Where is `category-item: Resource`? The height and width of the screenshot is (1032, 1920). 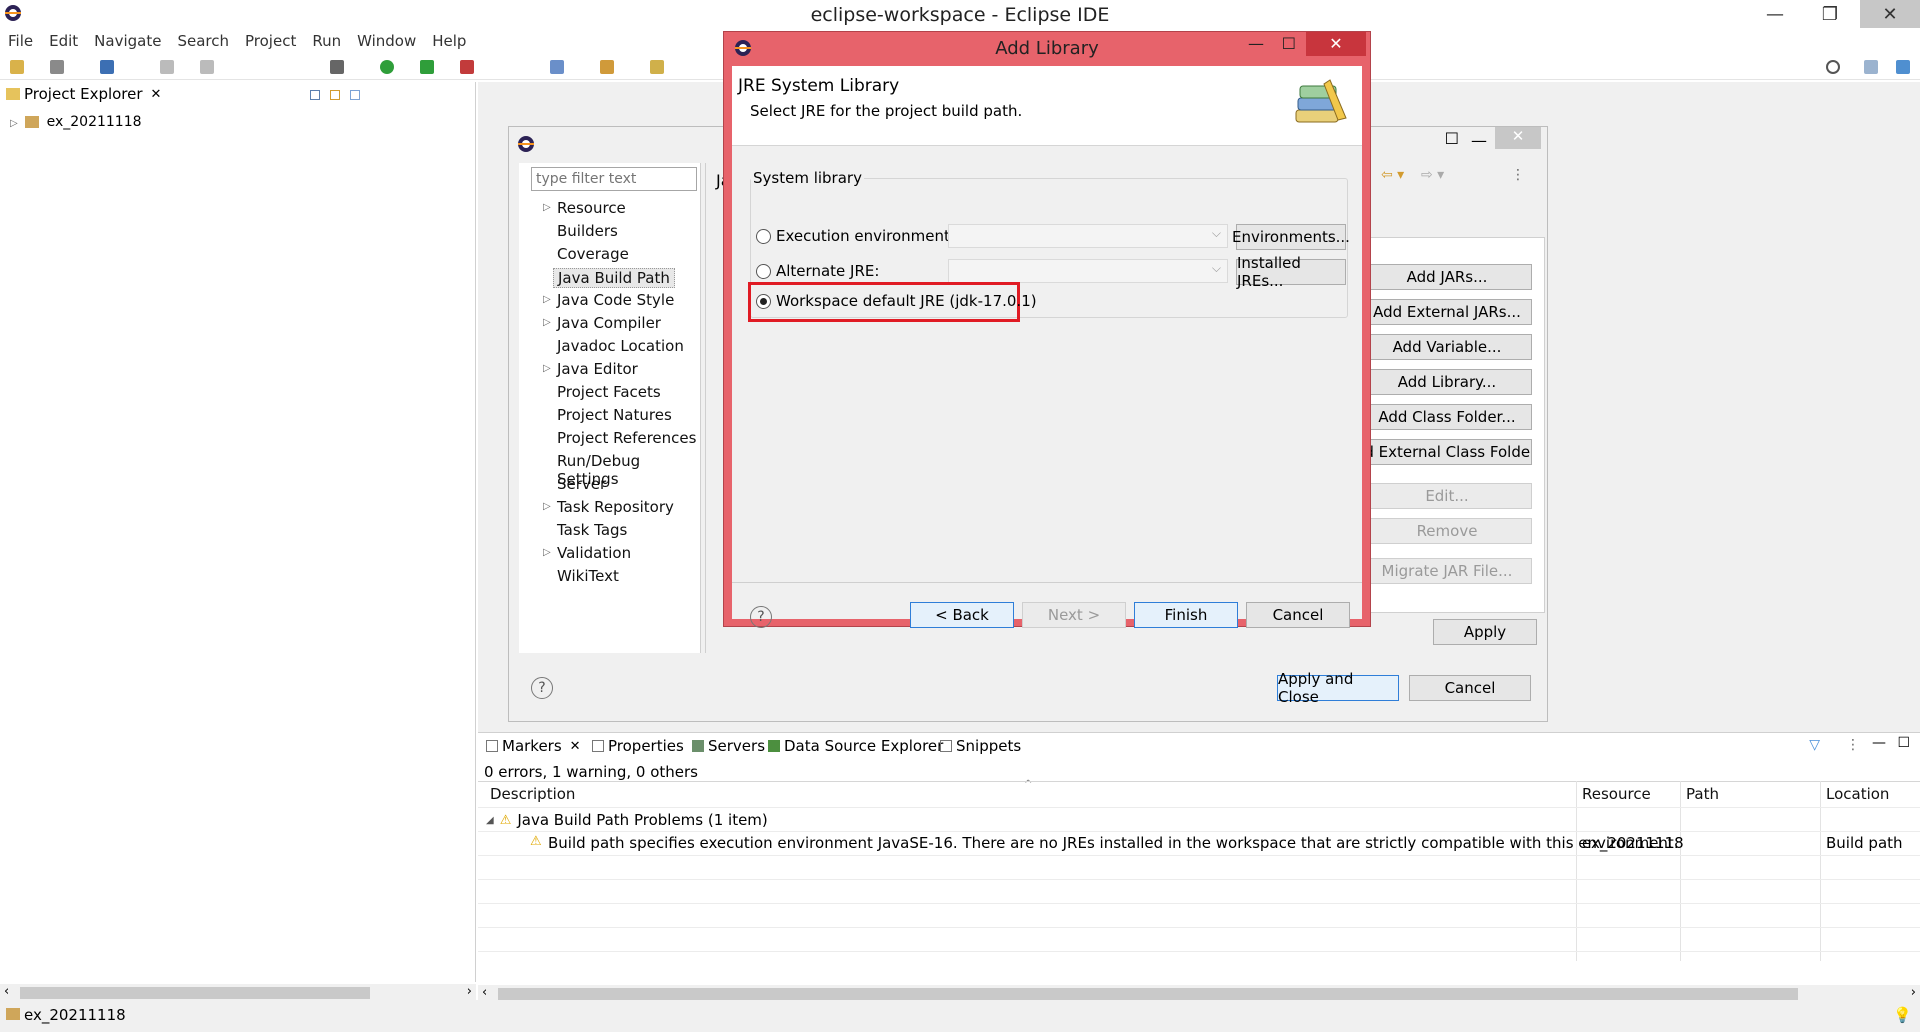 category-item: Resource is located at coordinates (591, 208).